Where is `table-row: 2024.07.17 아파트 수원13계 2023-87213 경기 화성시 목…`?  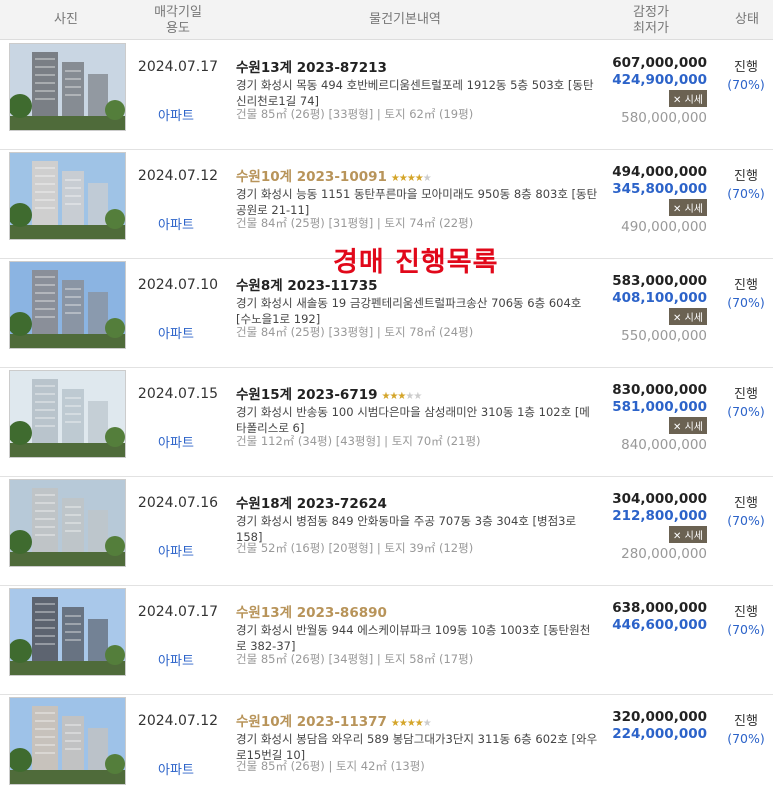 table-row: 2024.07.17 아파트 수원13계 2023-87213 경기 화성시 목… is located at coordinates (386, 95).